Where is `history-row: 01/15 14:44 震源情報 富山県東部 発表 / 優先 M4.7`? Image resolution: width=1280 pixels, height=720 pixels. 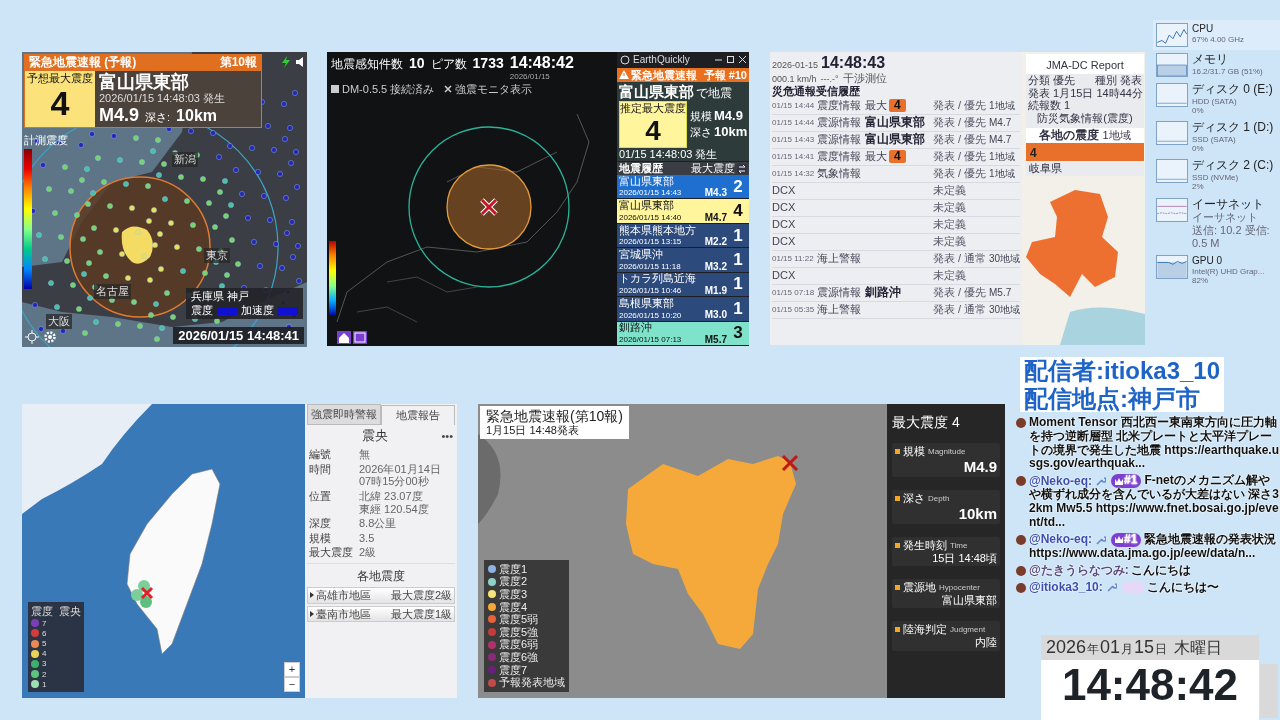
history-row: 01/15 14:44 震源情報 富山県東部 発表 / 優先 M4.7 is located at coordinates (896, 123).